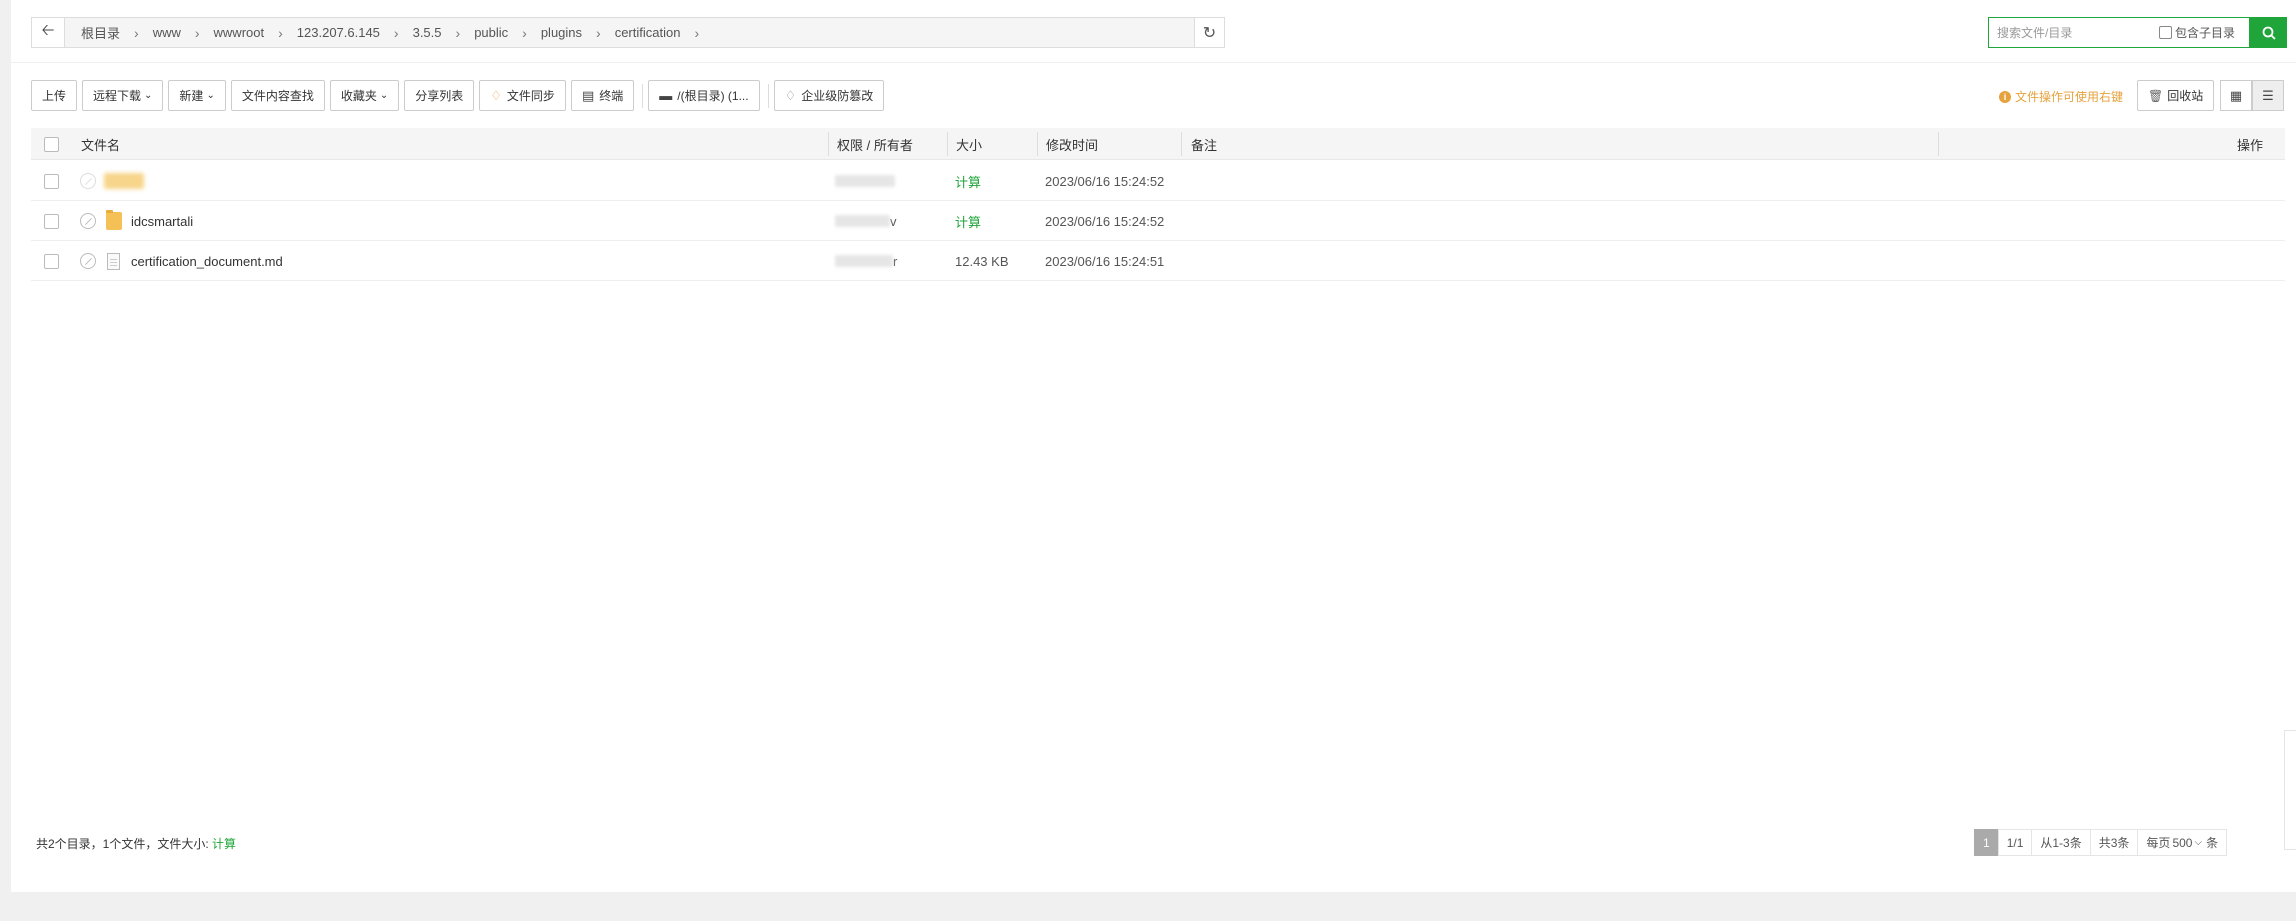 This screenshot has height=921, width=2296. I want to click on table-row: 计算 2023/06/16 15:24:52, so click(1158, 181).